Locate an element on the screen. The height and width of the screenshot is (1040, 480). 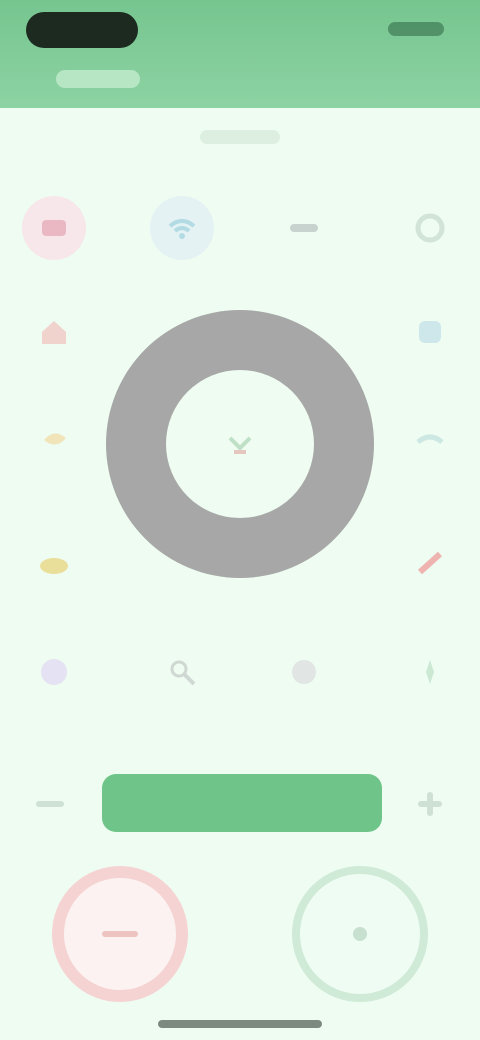
apps-button is located at coordinates (430, 332).